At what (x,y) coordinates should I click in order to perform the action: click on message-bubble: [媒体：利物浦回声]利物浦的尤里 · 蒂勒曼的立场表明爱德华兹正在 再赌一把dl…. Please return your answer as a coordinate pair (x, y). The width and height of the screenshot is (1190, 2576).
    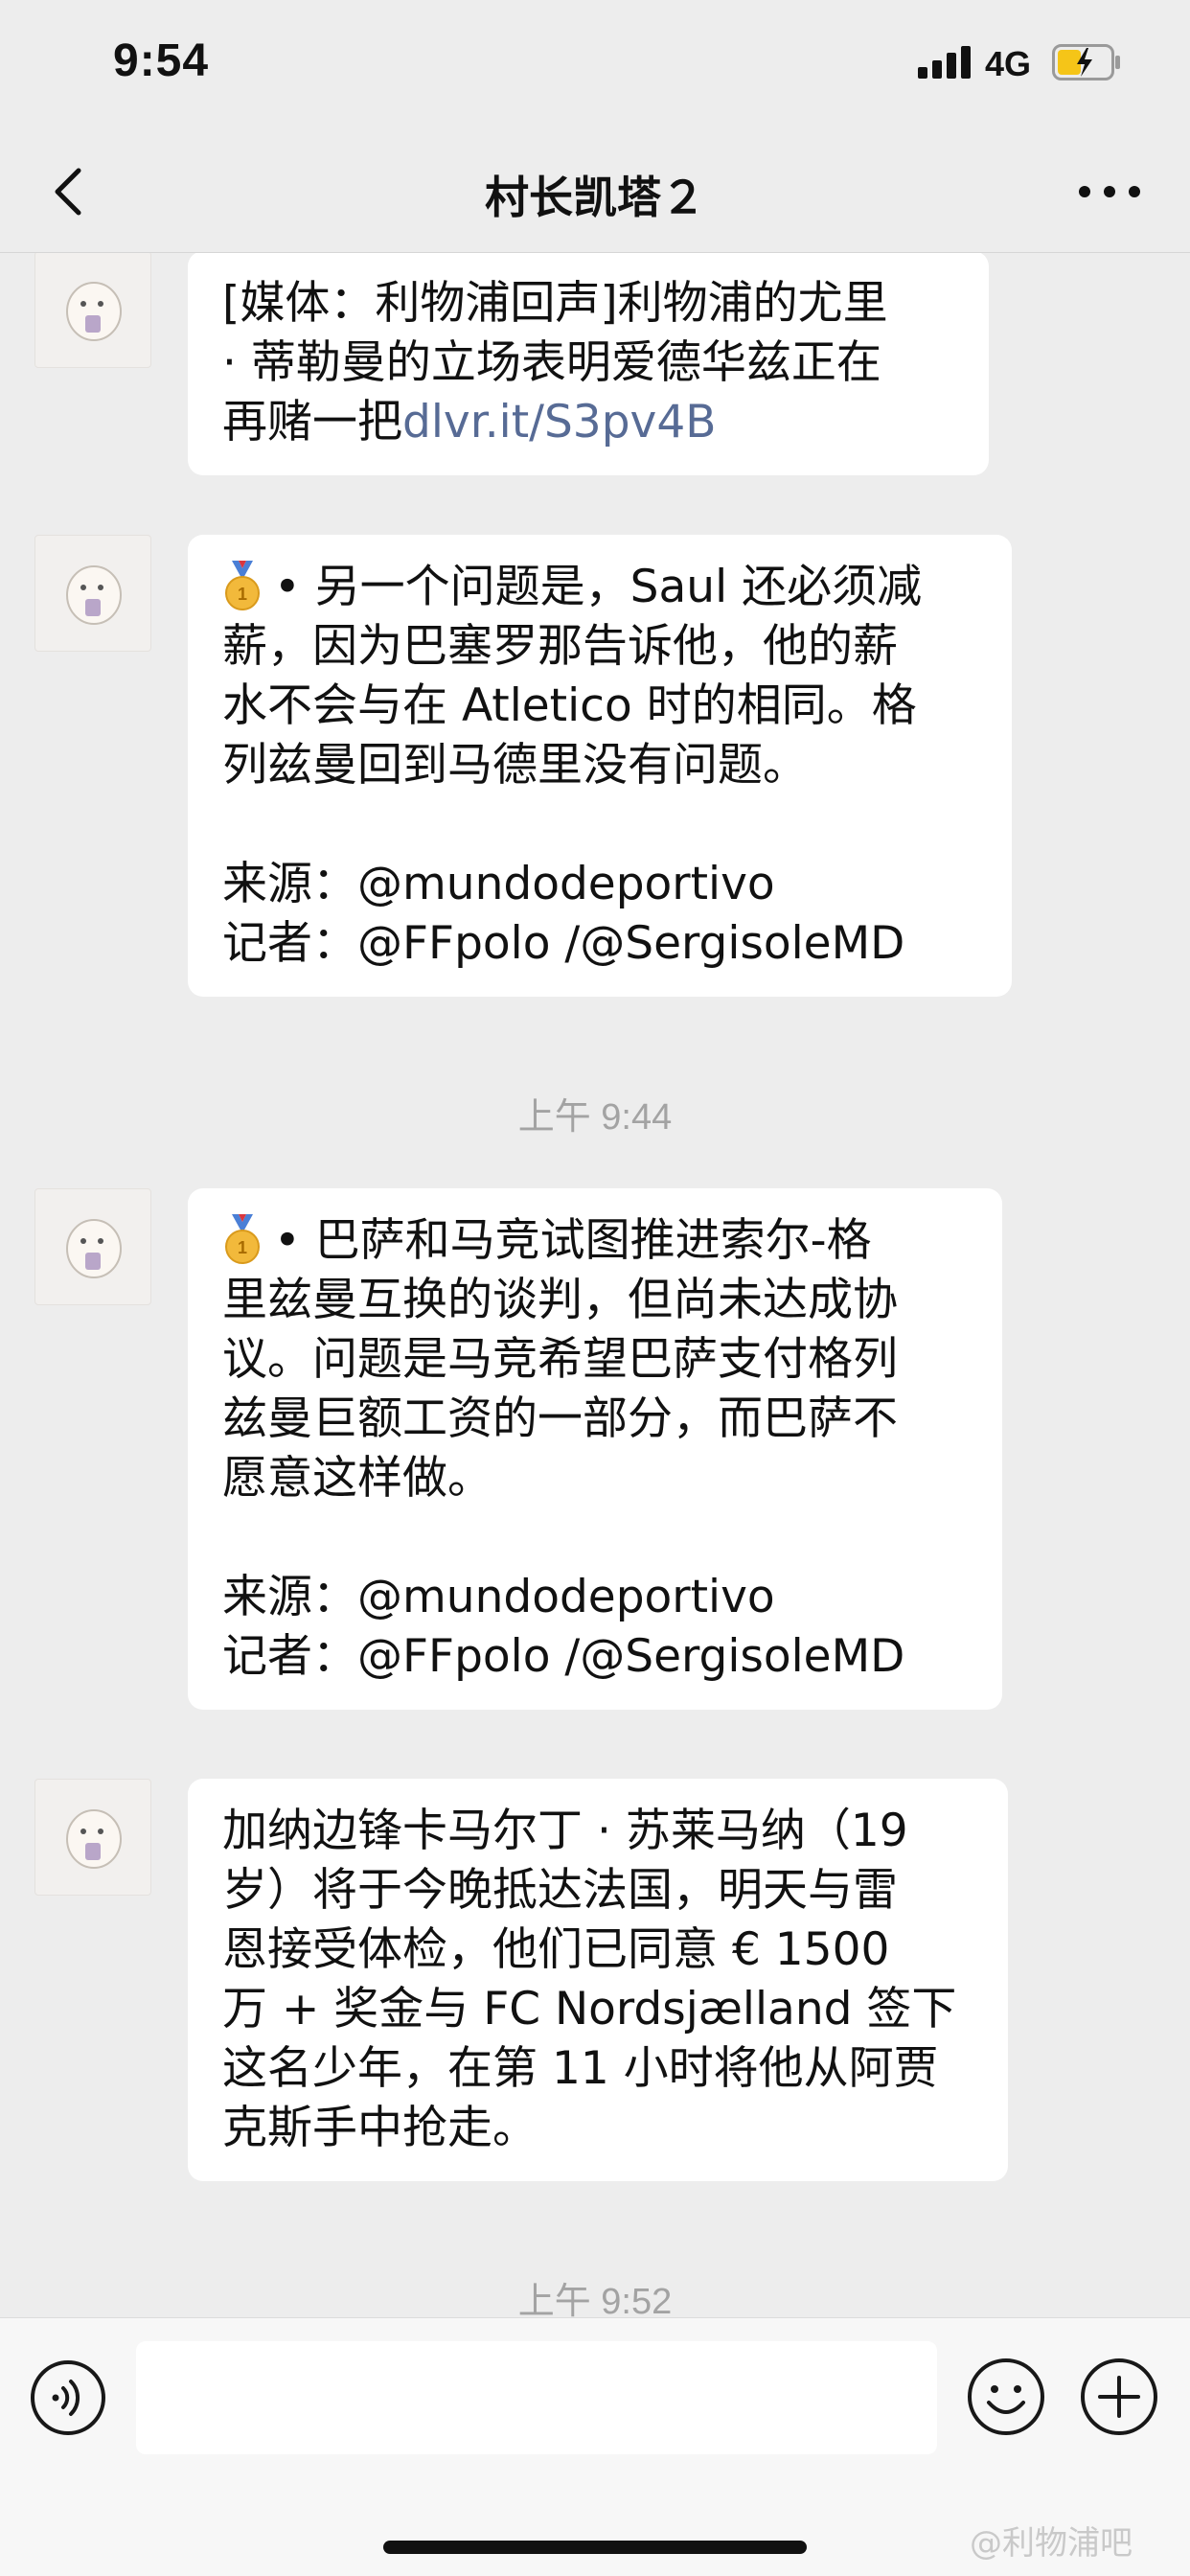
    Looking at the image, I should click on (589, 364).